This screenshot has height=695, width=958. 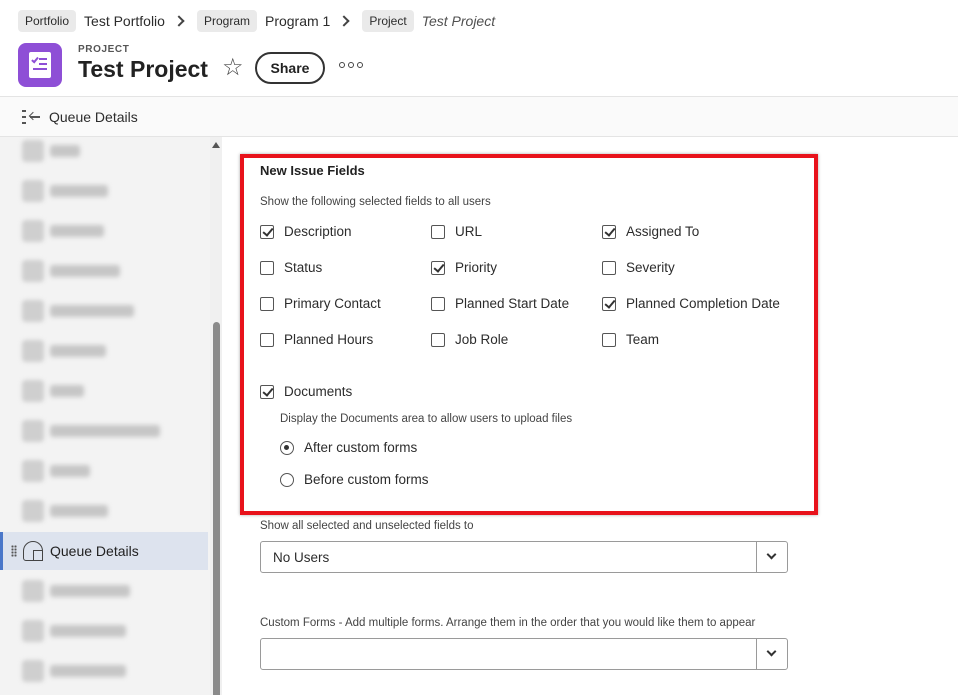 What do you see at coordinates (318, 231) in the screenshot?
I see `checkbox-label: Description` at bounding box center [318, 231].